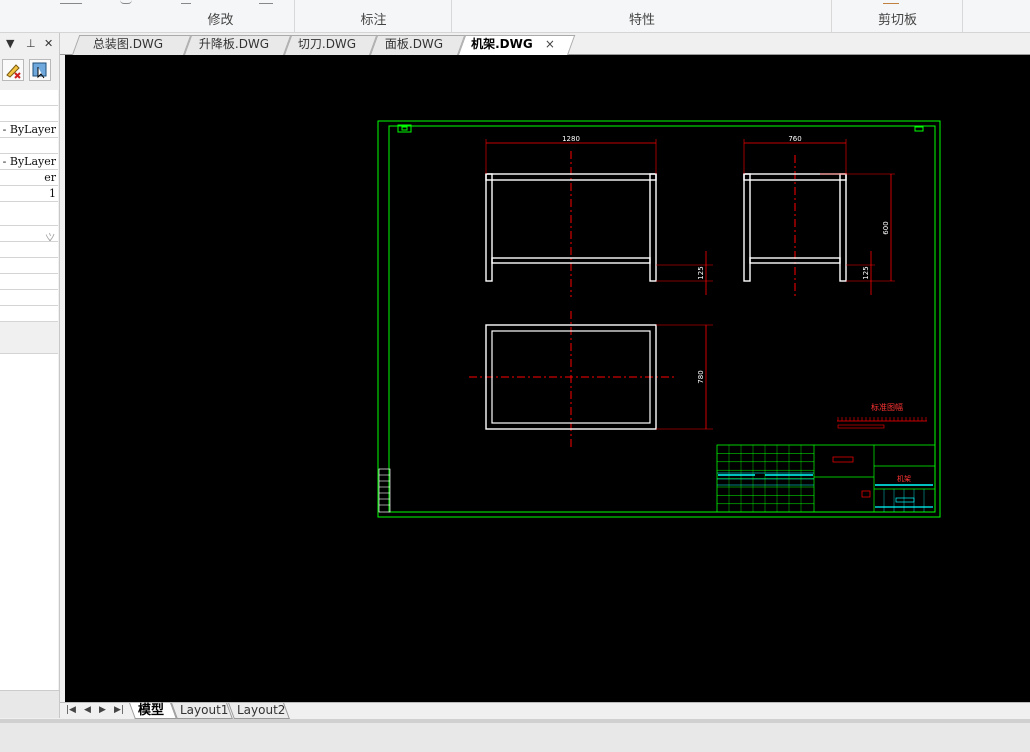 This screenshot has width=1030, height=752. Describe the element at coordinates (904, 478) in the screenshot. I see `title-block-drawing-name: 机架` at that location.